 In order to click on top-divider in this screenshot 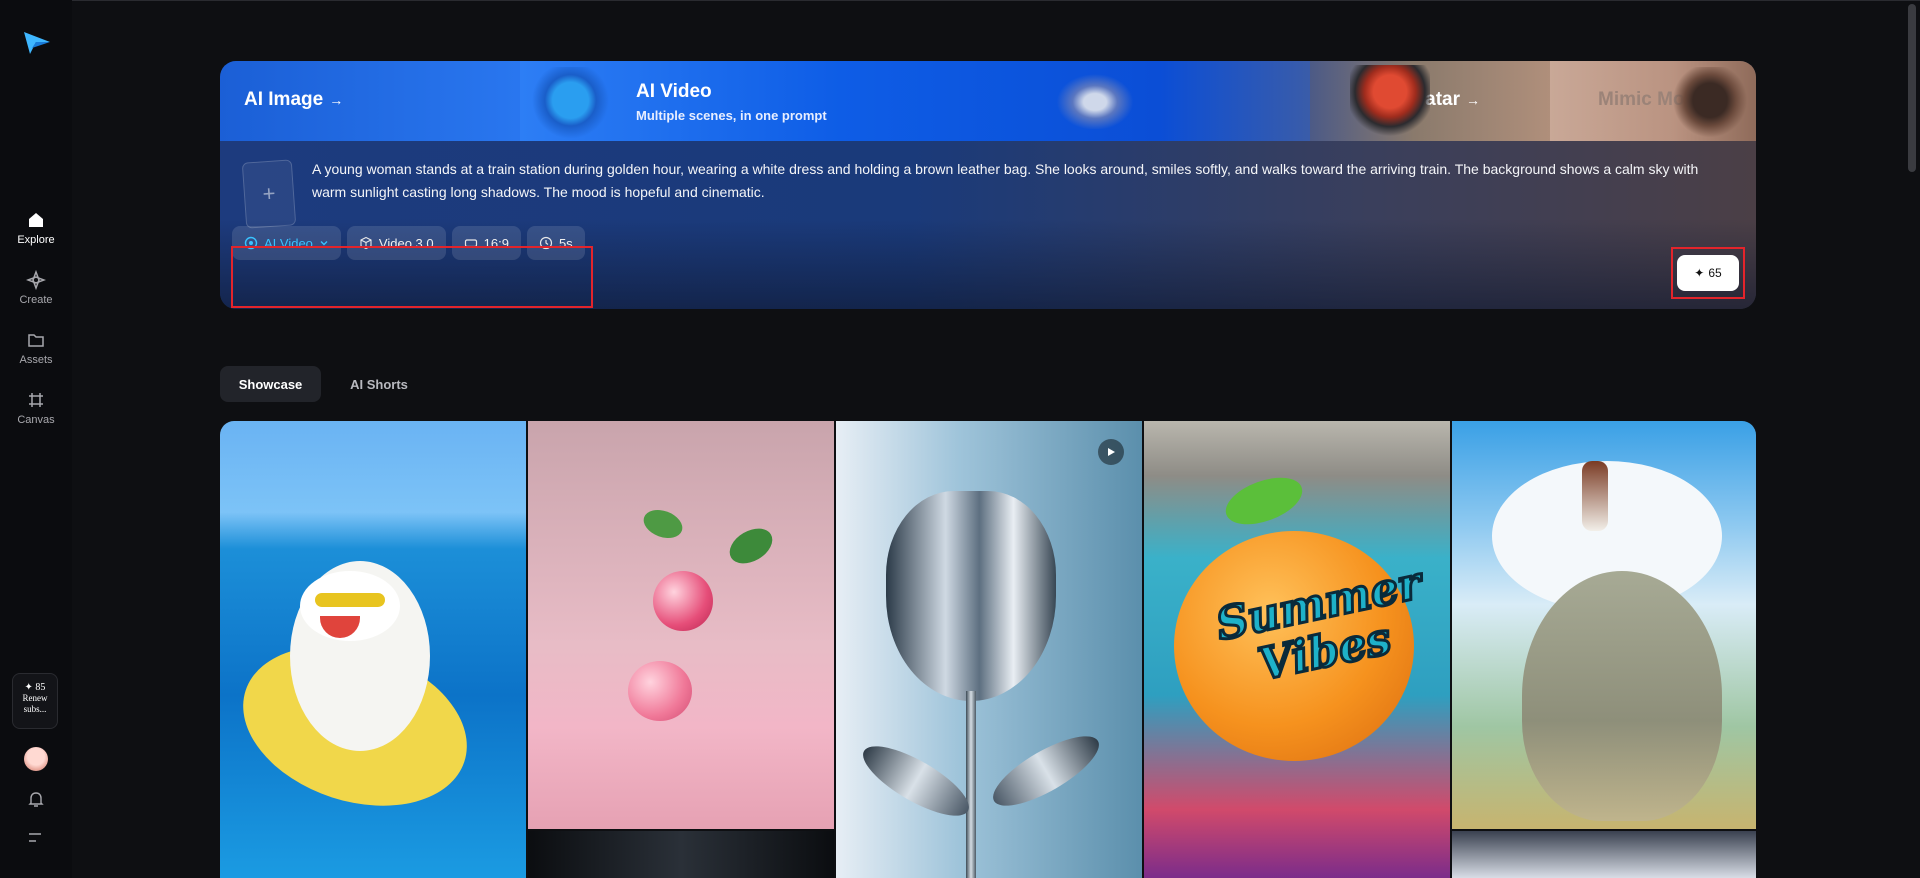, I will do `click(960, 0)`.